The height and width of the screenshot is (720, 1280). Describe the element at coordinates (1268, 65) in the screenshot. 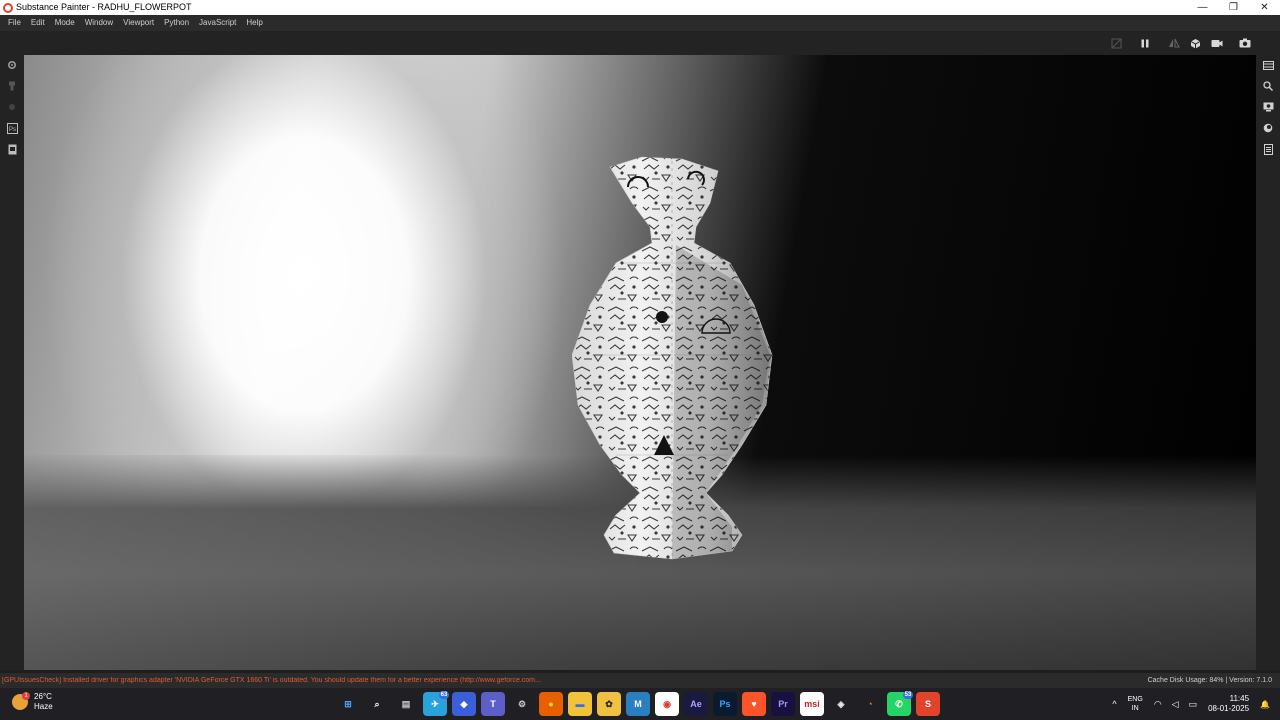

I see `layers-icon` at that location.